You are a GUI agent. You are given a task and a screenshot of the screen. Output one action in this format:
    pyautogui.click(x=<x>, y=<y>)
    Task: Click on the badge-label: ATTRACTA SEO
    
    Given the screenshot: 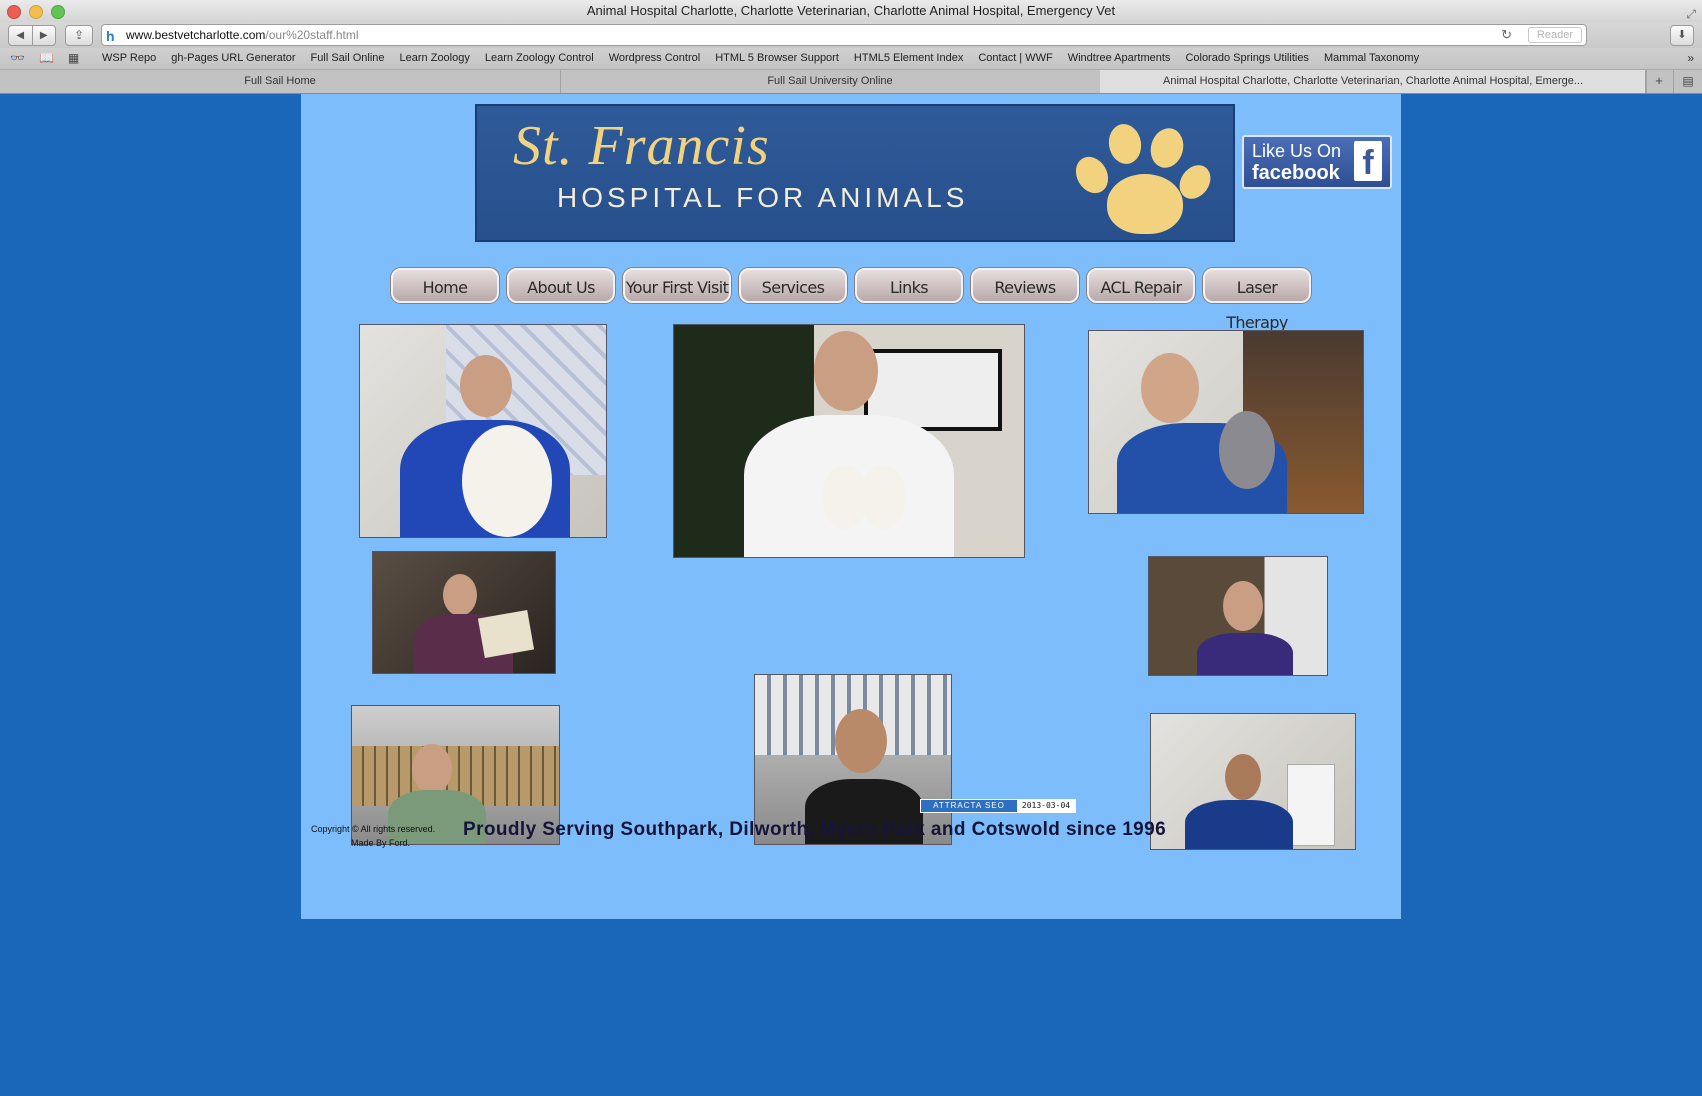 What is the action you would take?
    pyautogui.click(x=969, y=806)
    